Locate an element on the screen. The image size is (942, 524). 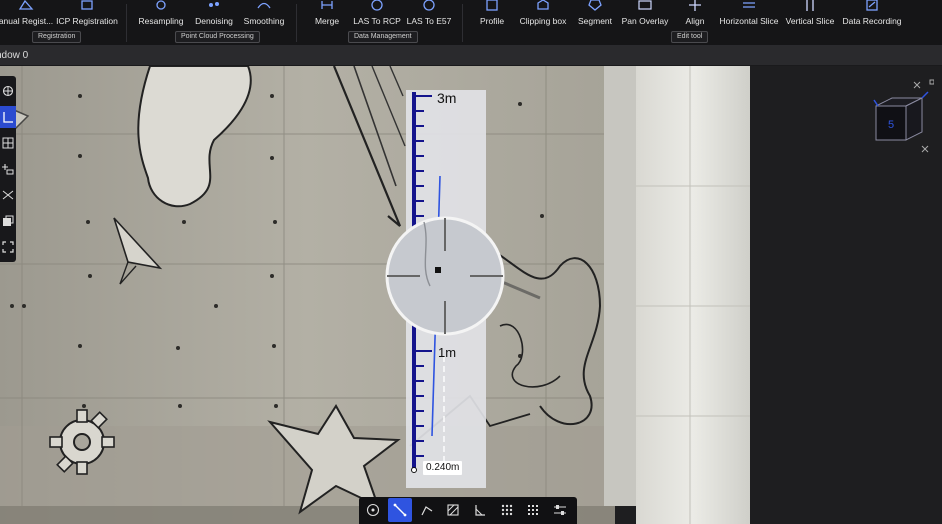
section-button is located at coordinates (8, 195).